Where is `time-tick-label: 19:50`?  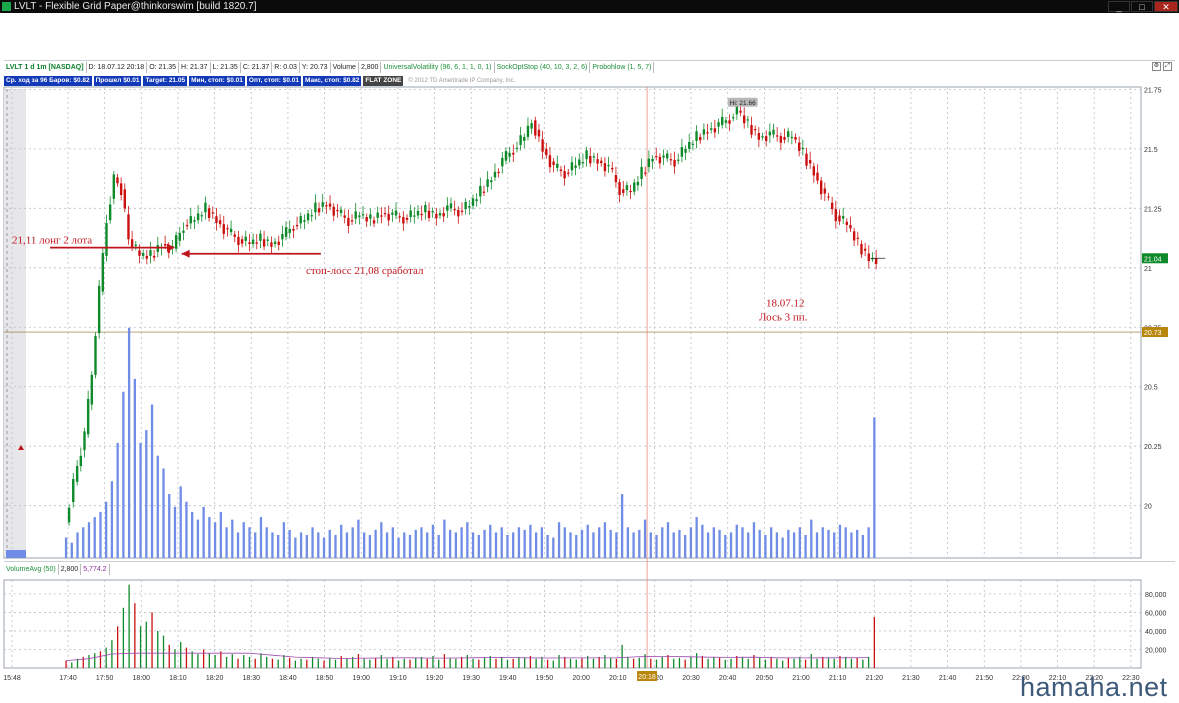 time-tick-label: 19:50 is located at coordinates (545, 678).